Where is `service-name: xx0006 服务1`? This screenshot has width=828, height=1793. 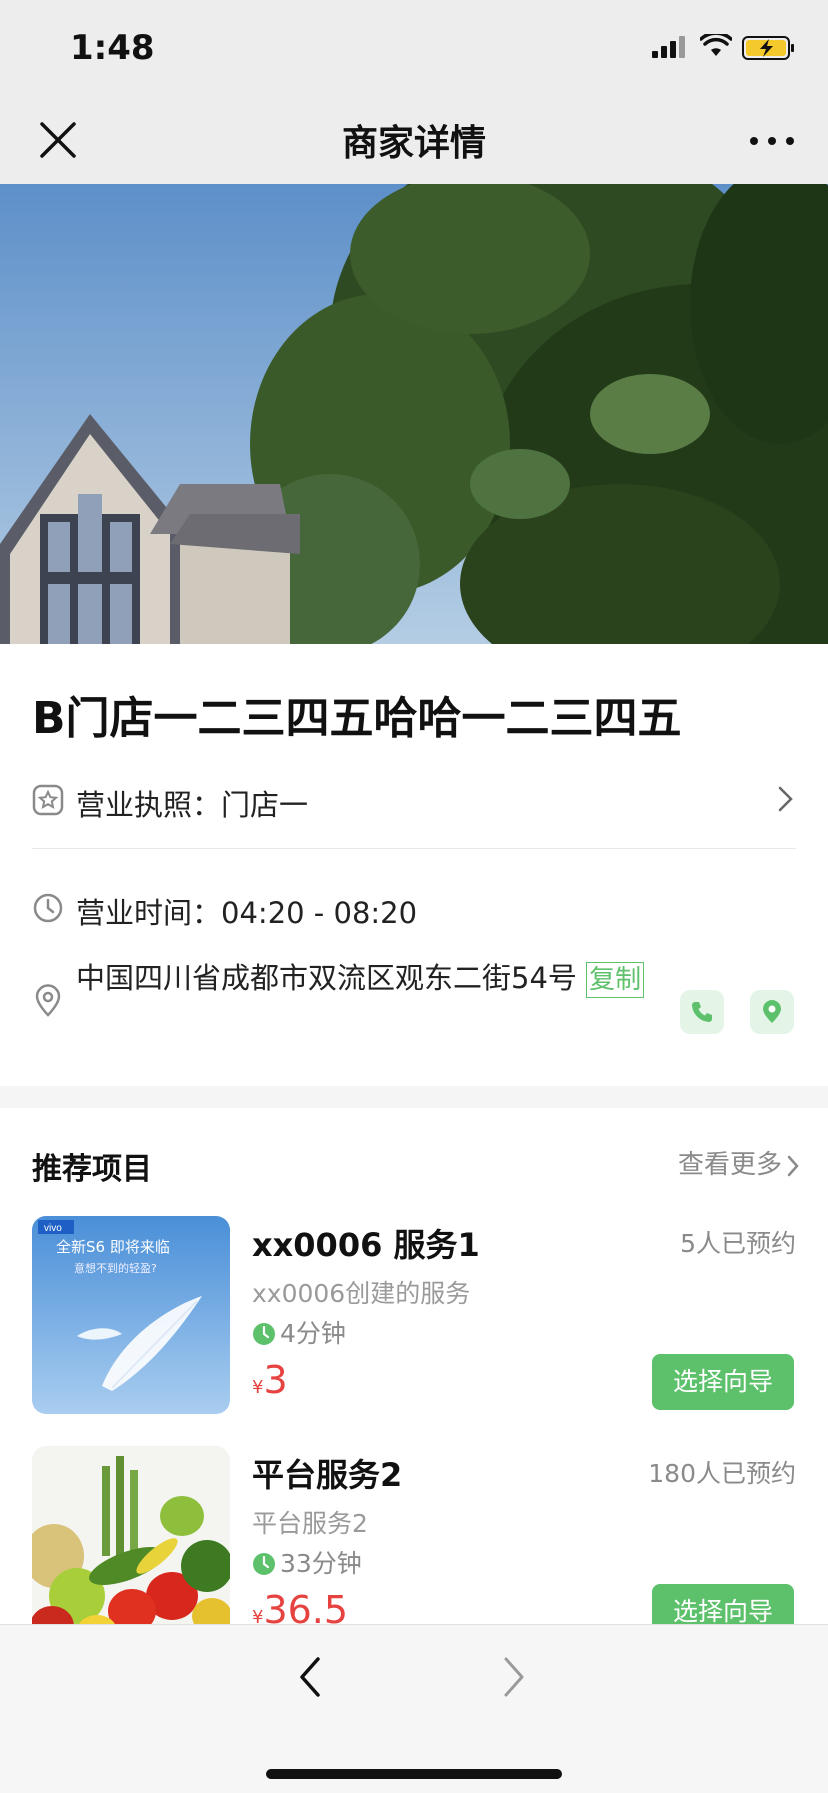
service-name: xx0006 服务1 is located at coordinates (366, 1245).